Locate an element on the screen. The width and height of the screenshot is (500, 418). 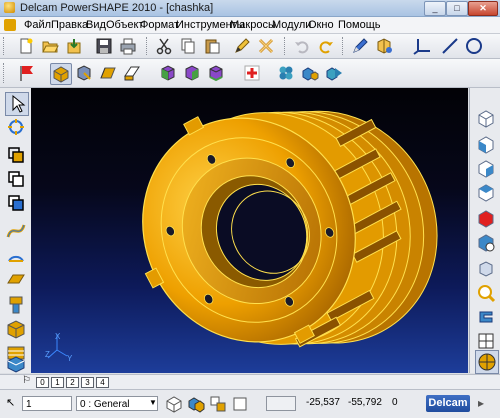
view-right-icon is located at coordinates (486, 169).